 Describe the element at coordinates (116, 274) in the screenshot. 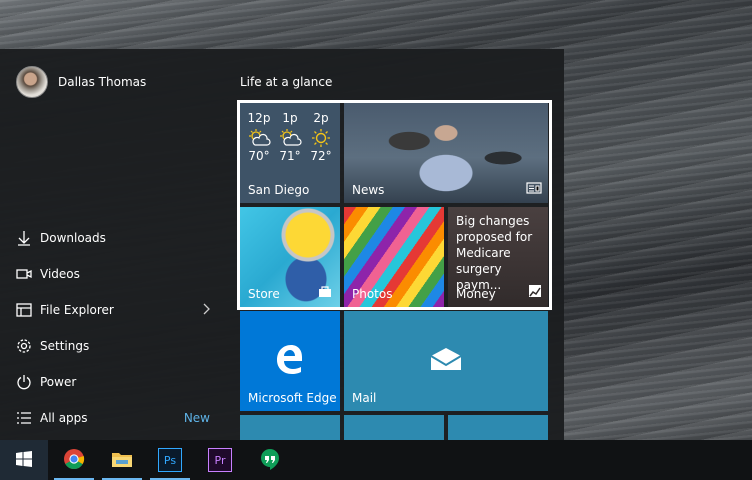

I see `menu-item-videos: Videos` at that location.